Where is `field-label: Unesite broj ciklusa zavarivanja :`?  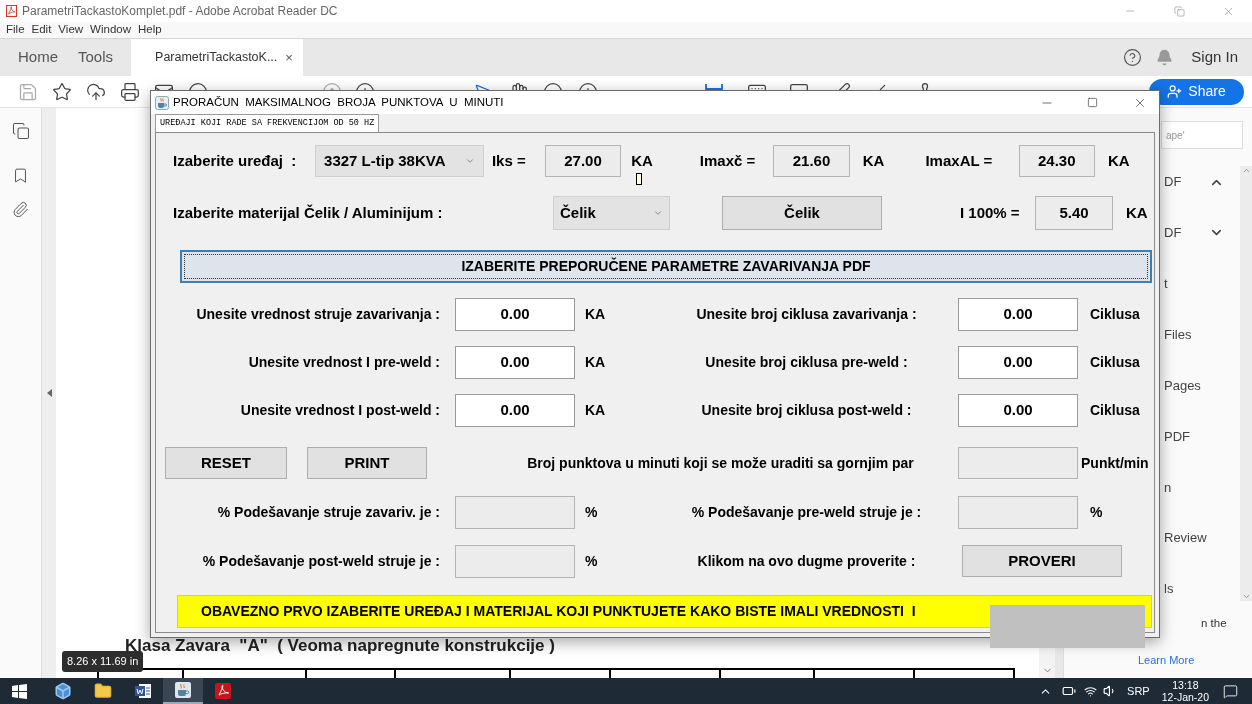 field-label: Unesite broj ciklusa zavarivanja : is located at coordinates (806, 314).